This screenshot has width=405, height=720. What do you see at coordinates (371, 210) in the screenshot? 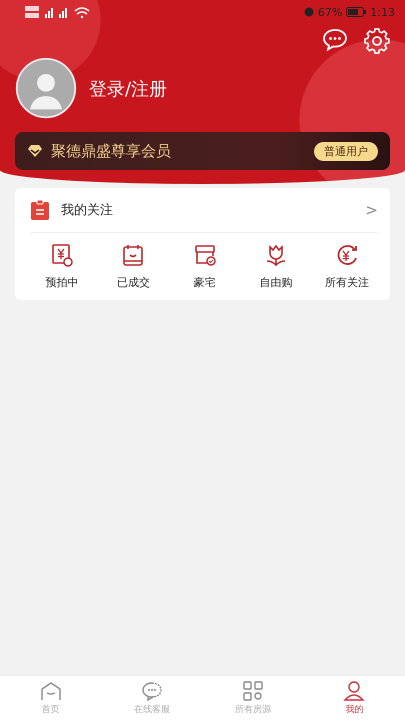
I see `chevron-right: >` at bounding box center [371, 210].